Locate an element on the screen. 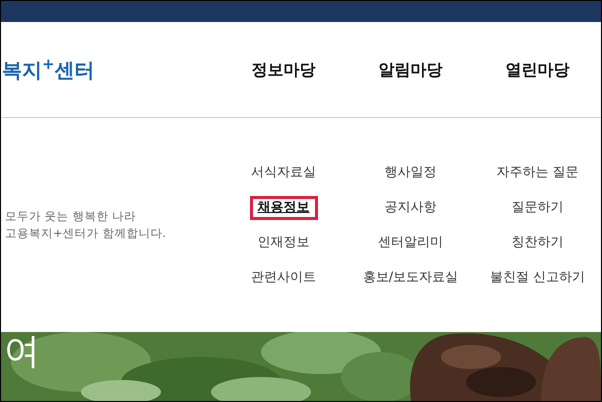  submenu-link: 자주하는 질문 is located at coordinates (537, 172).